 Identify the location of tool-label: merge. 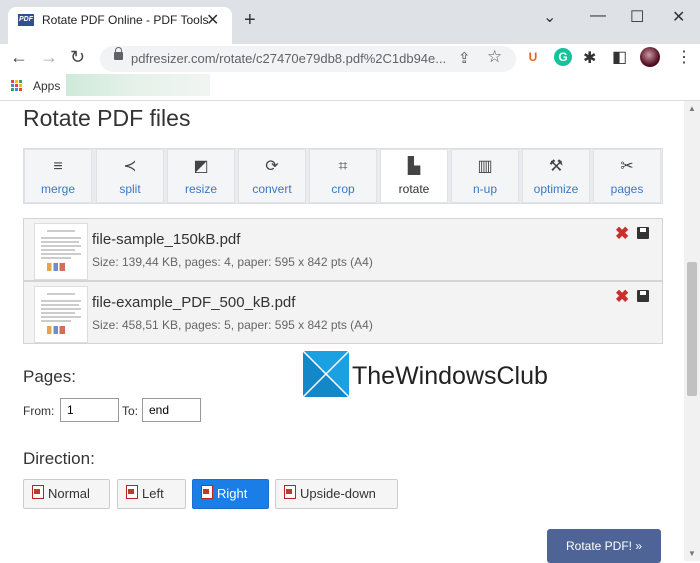
(57, 189).